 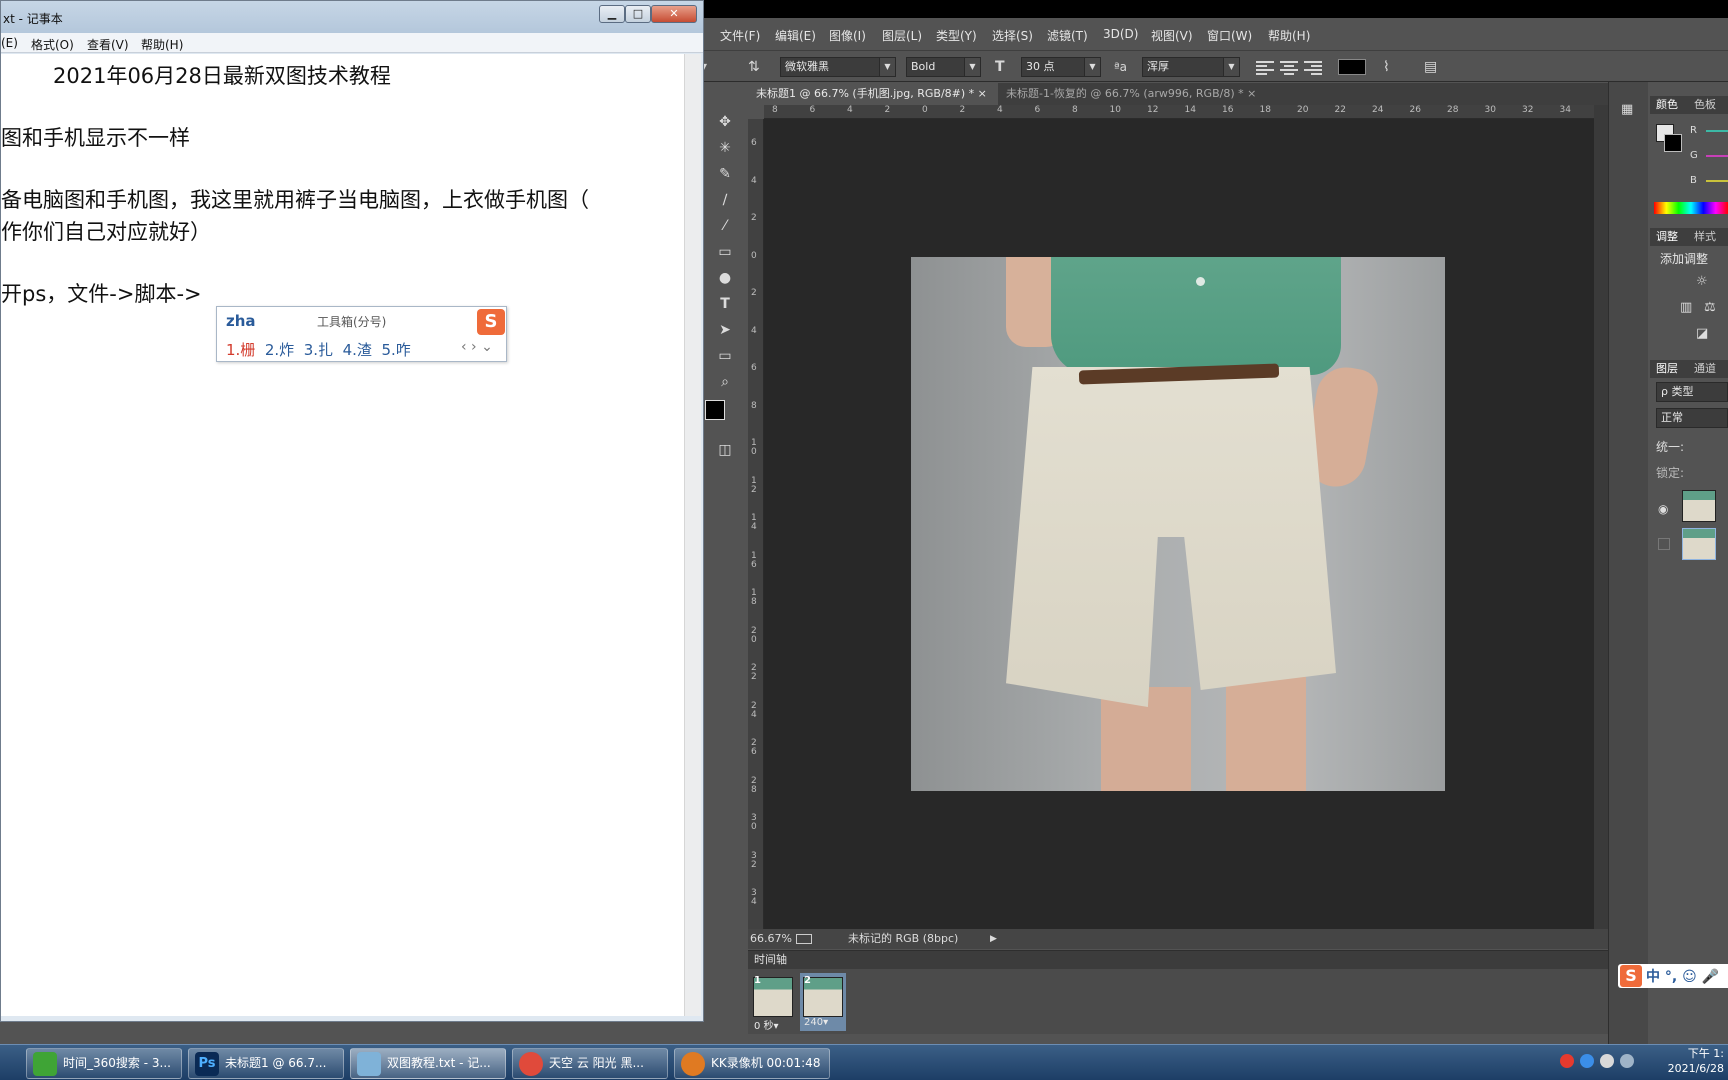 I want to click on tab-channels: 通道, so click(x=1705, y=368).